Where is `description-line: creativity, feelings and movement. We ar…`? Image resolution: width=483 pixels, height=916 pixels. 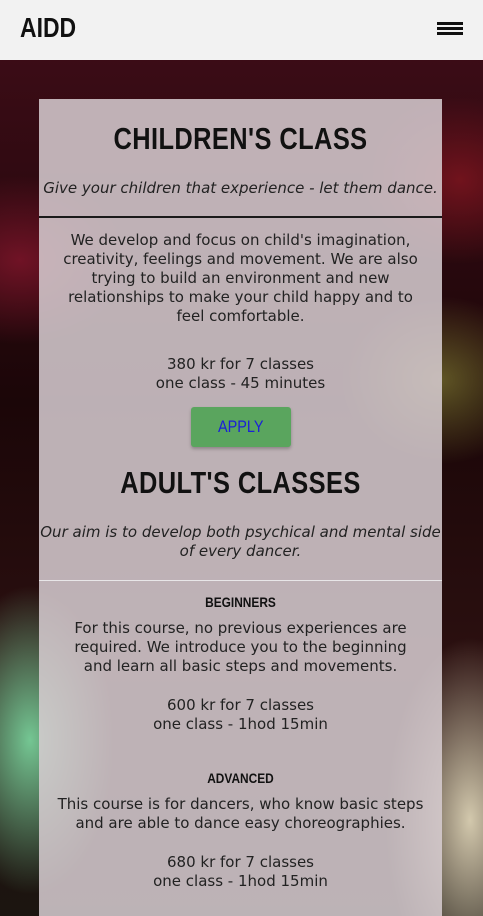
description-line: creativity, feelings and movement. We ar… is located at coordinates (240, 259).